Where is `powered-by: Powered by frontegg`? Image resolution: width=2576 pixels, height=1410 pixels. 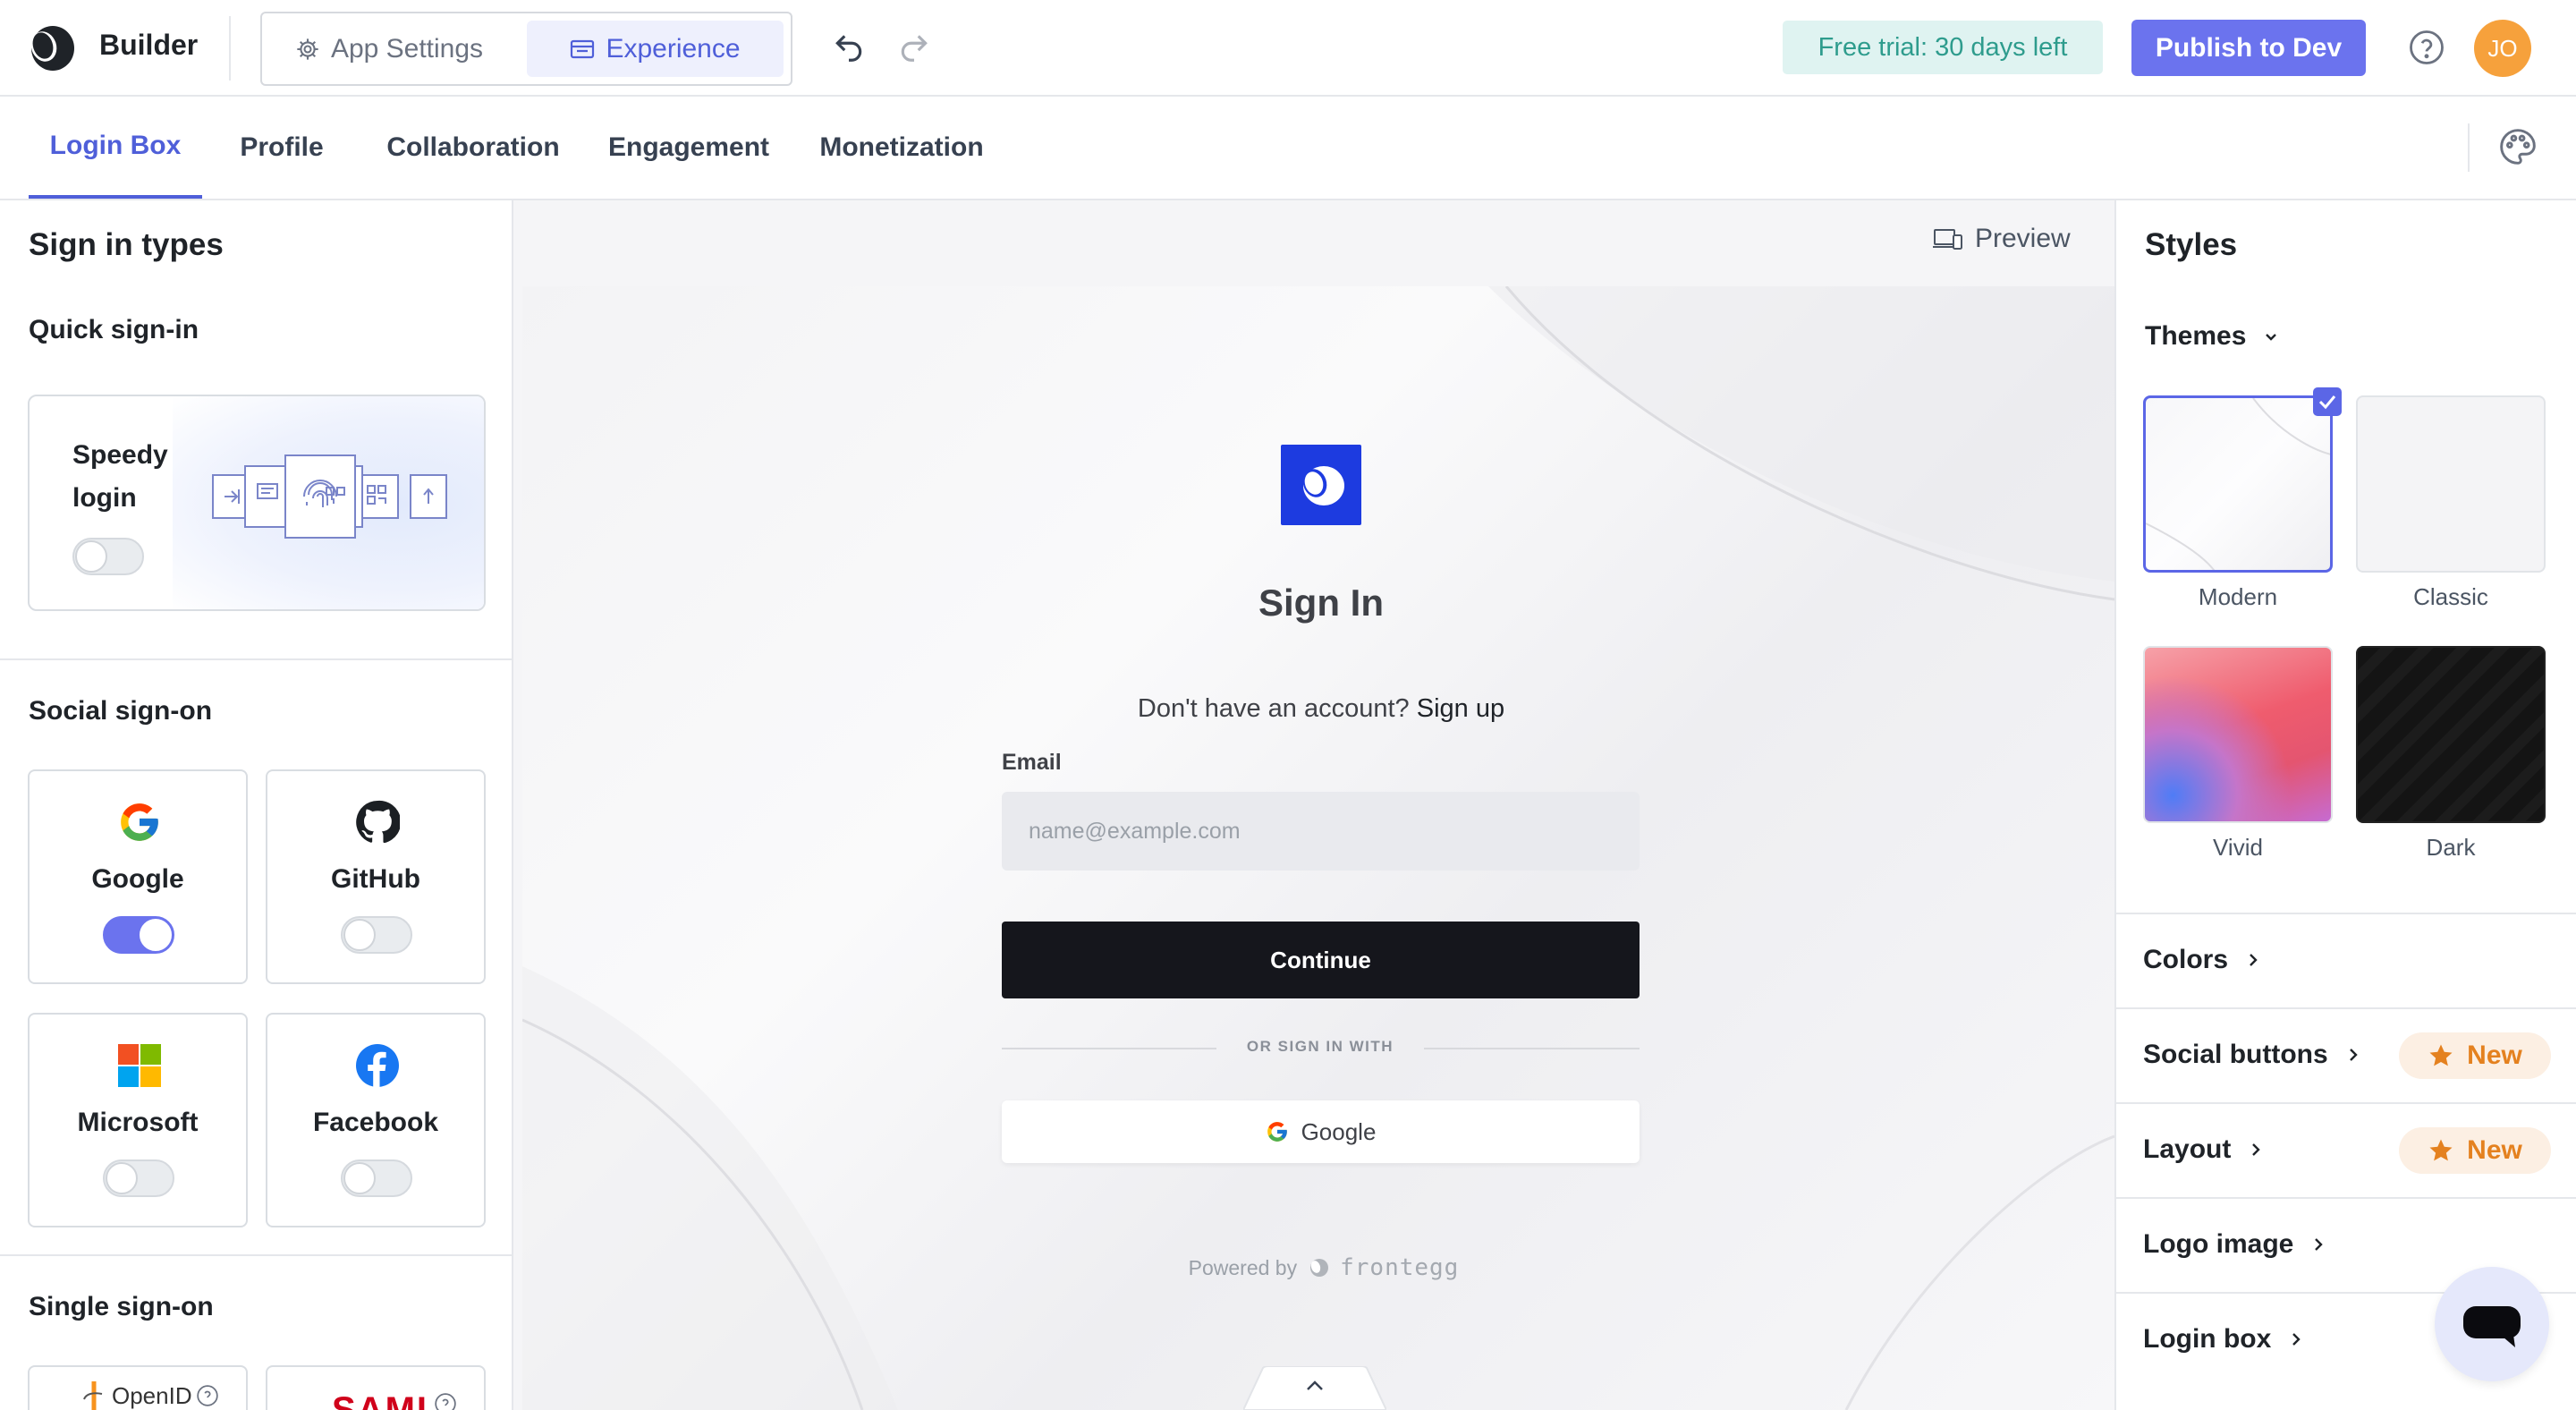 powered-by: Powered by frontegg is located at coordinates (1324, 1267).